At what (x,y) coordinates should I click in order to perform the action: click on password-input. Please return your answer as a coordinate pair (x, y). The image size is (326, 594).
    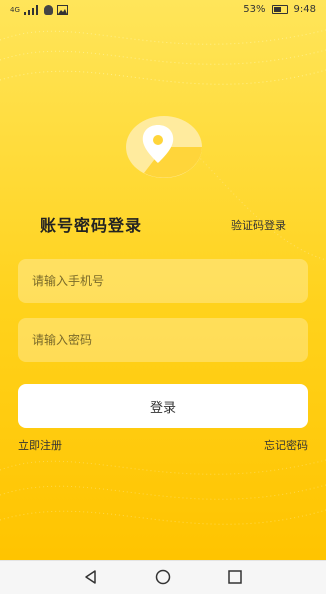
    Looking at the image, I should click on (163, 340).